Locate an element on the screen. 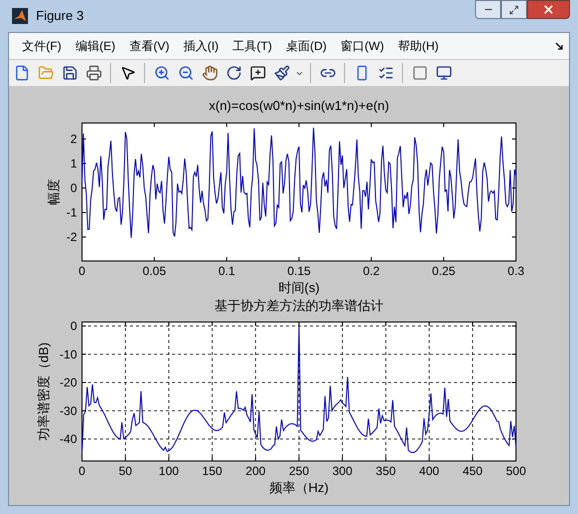 This screenshot has width=578, height=514. restore-icon is located at coordinates (514, 9).